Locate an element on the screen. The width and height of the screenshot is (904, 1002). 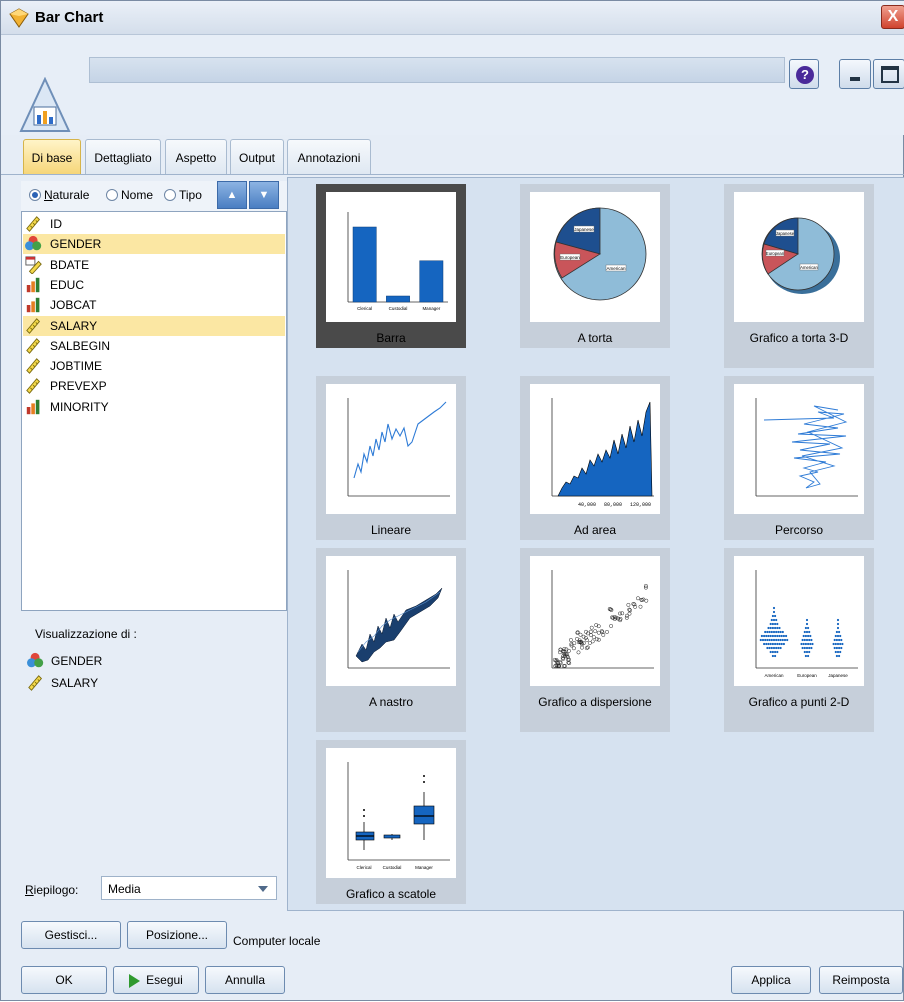
radio-tipo is located at coordinates (170, 195).